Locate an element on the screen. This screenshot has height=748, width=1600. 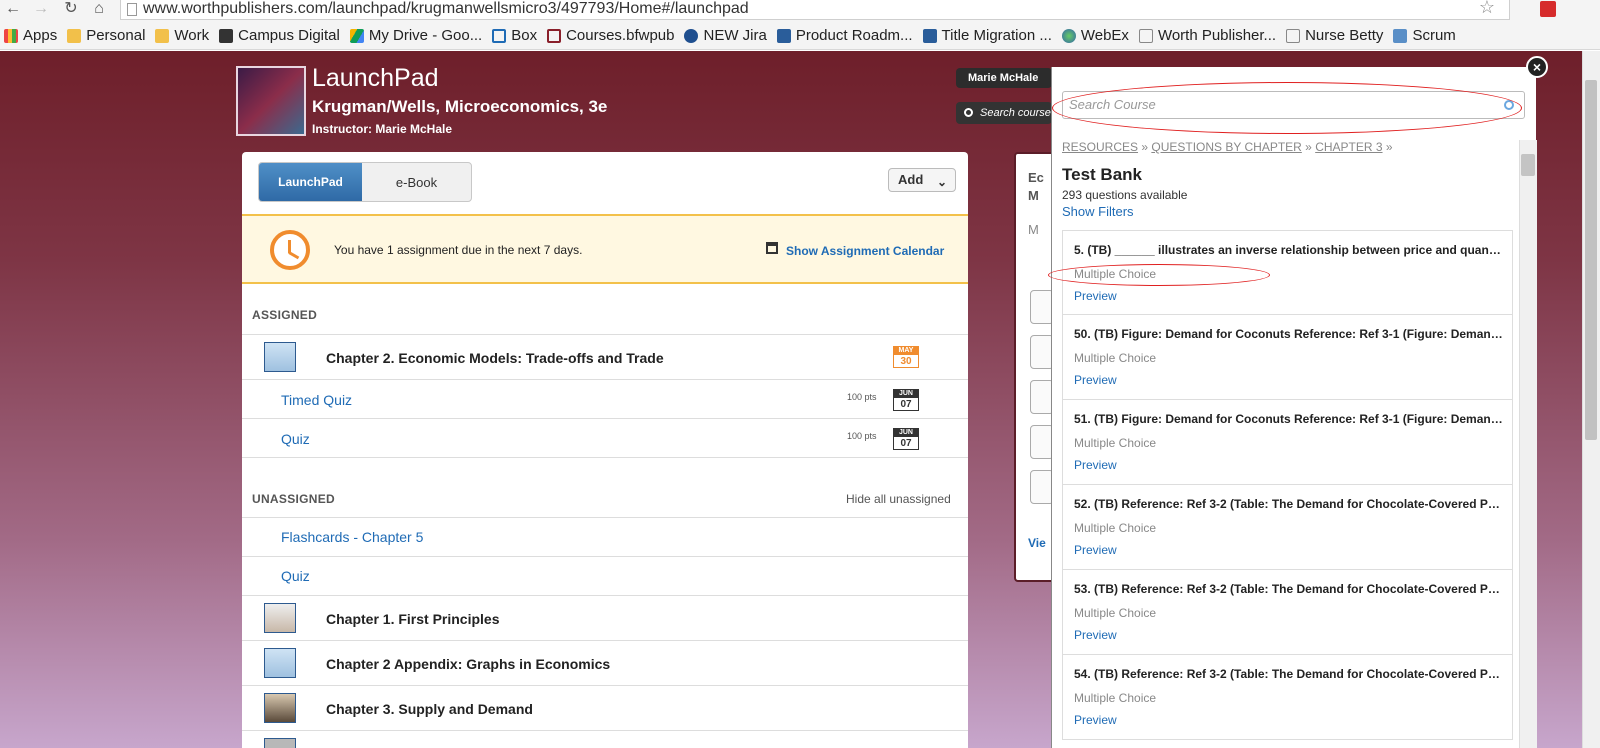
list-item: Flashcards - Chapter 5 is located at coordinates (605, 536).